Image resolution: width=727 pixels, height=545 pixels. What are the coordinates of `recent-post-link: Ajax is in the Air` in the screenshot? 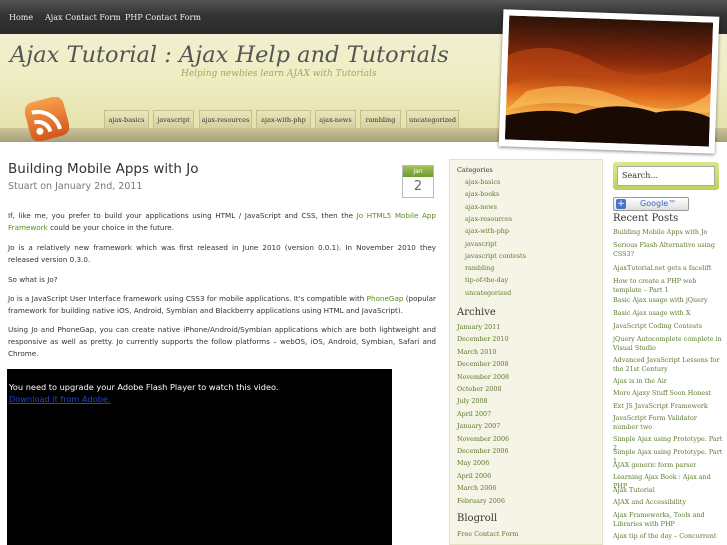 It's located at (668, 381).